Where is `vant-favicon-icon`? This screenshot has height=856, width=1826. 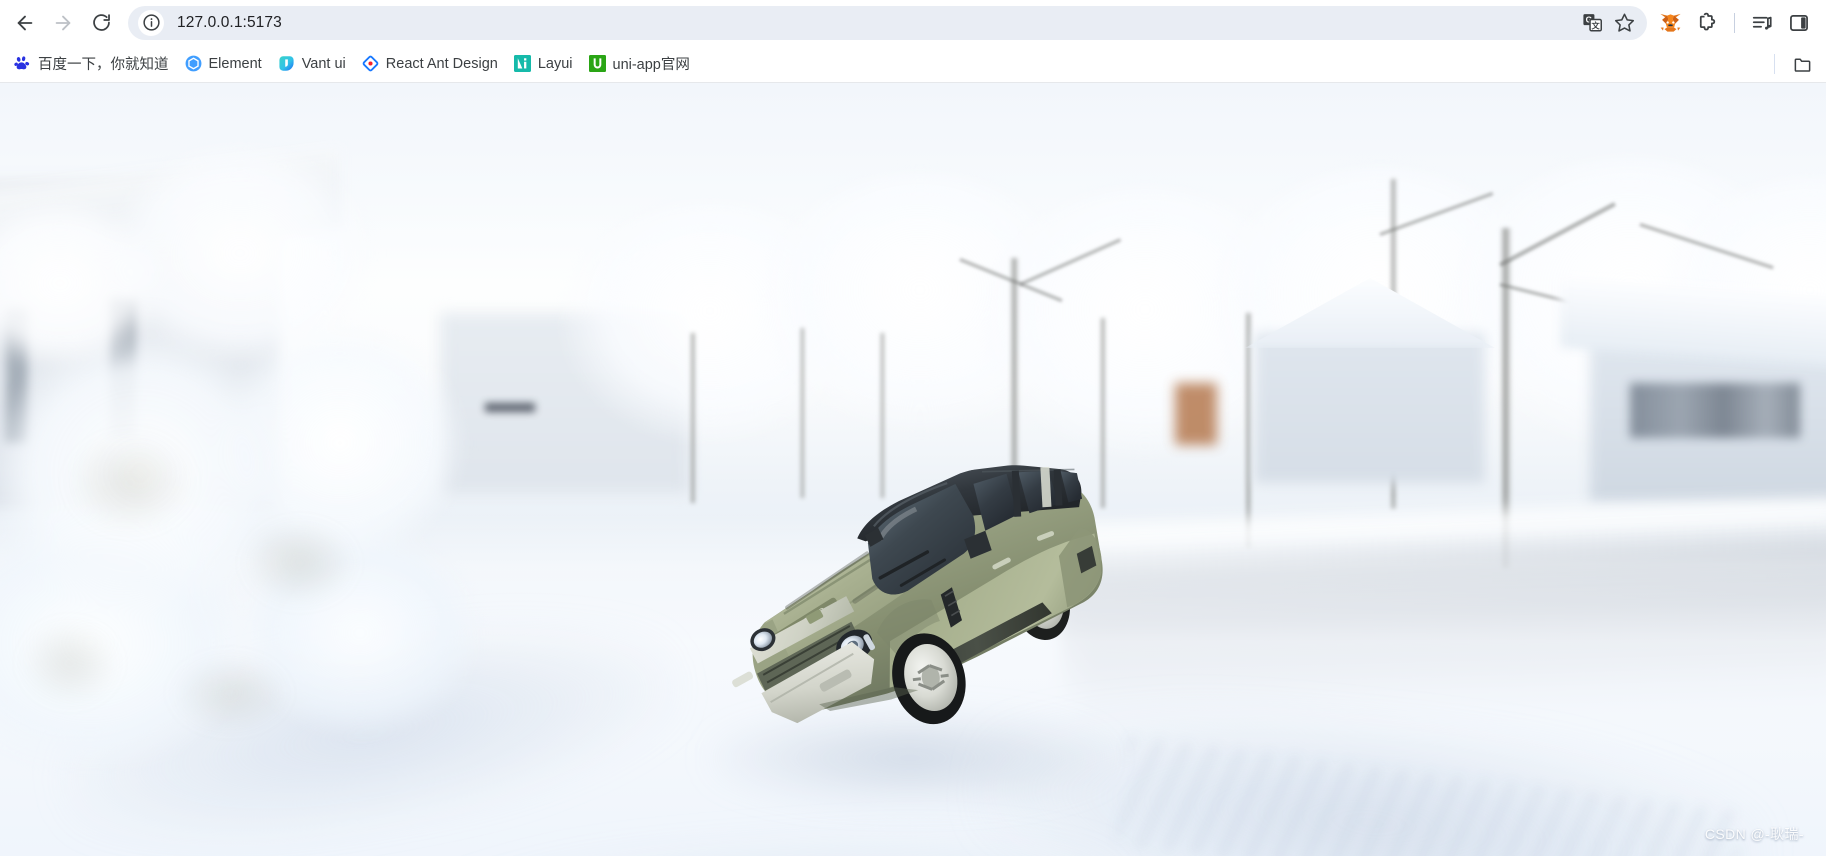
vant-favicon-icon is located at coordinates (286, 63).